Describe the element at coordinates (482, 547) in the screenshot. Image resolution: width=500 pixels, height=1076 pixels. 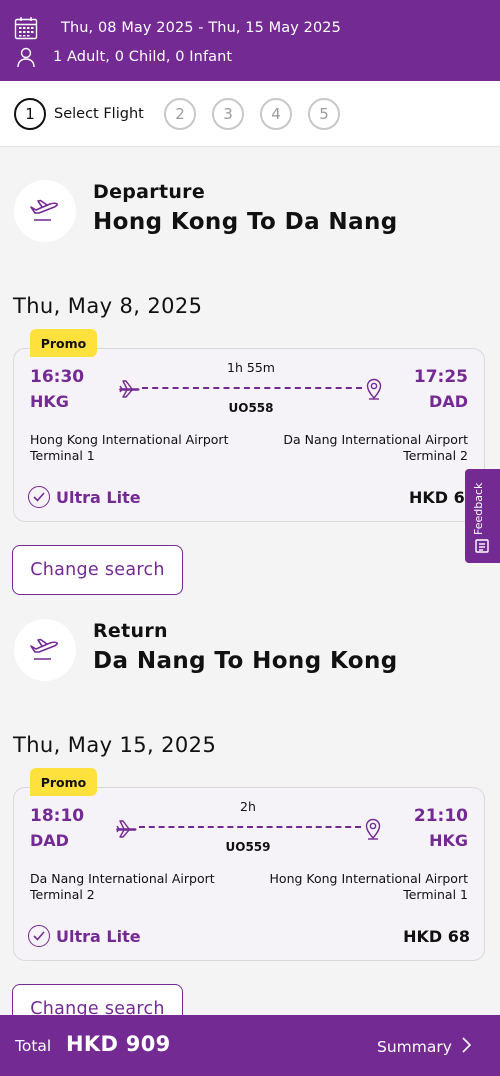
I see `feedback-icon` at that location.